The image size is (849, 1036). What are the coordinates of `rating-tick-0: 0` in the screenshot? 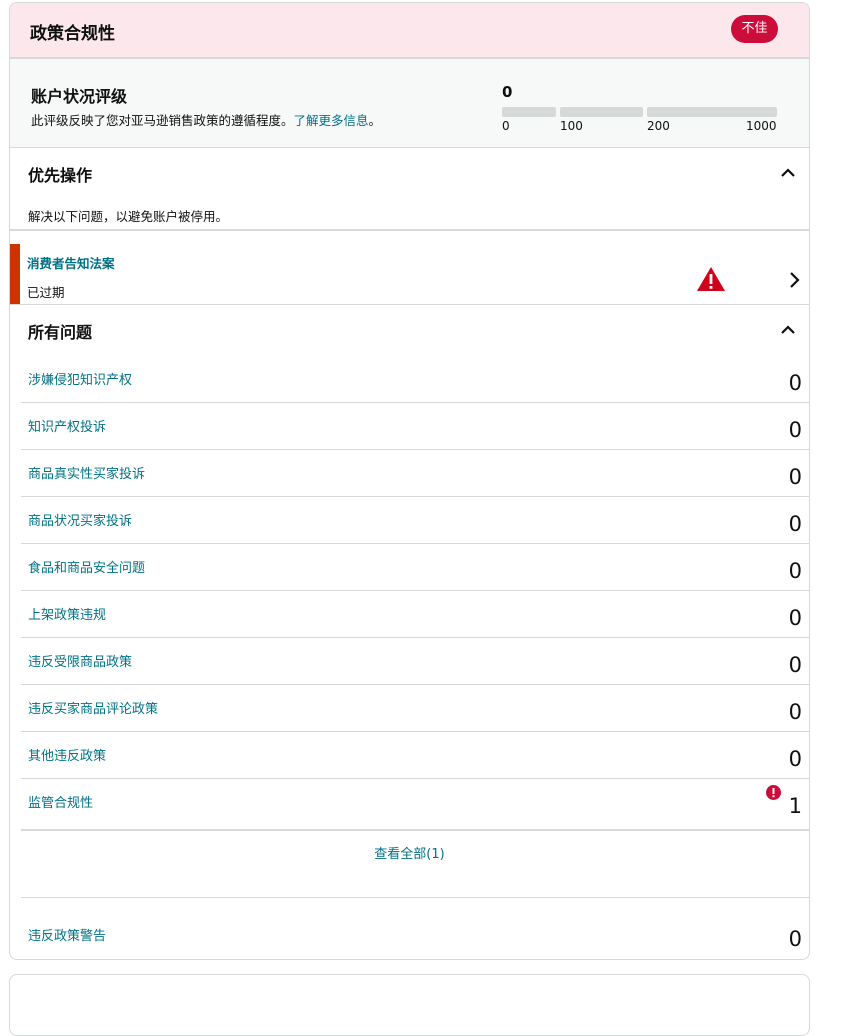 It's located at (506, 126).